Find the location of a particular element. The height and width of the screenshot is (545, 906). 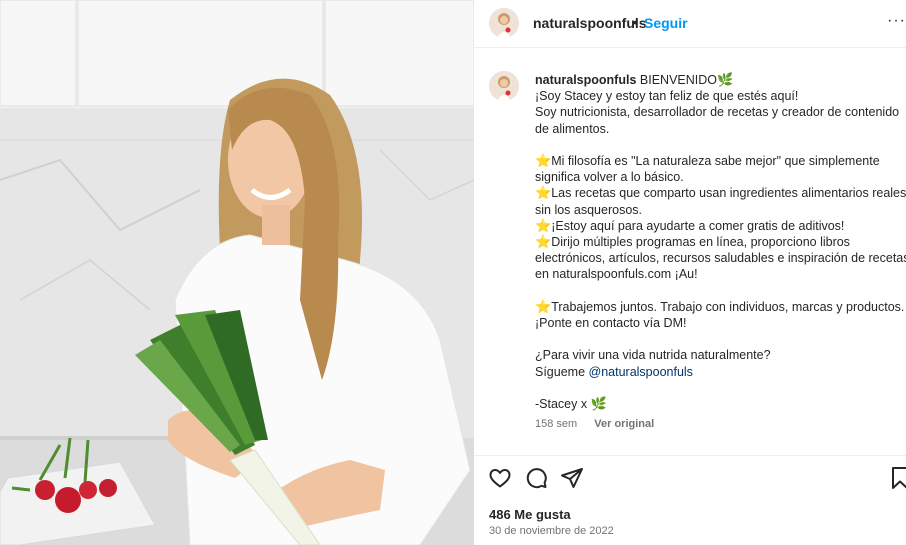

action-bar is located at coordinates (690, 480).